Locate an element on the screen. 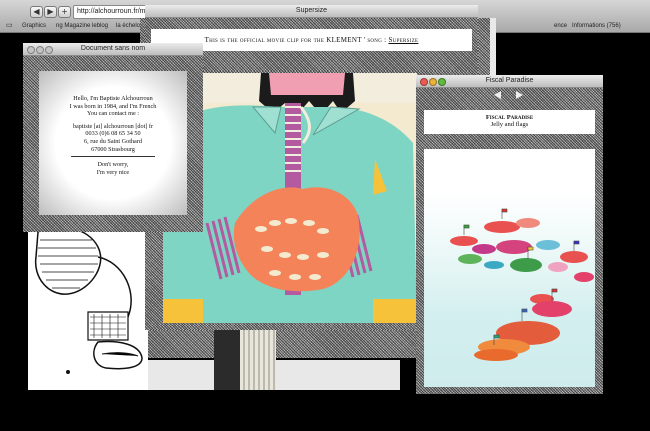 The image size is (650, 431). url-field: http://alchourroun.fr/ma is located at coordinates (110, 12).